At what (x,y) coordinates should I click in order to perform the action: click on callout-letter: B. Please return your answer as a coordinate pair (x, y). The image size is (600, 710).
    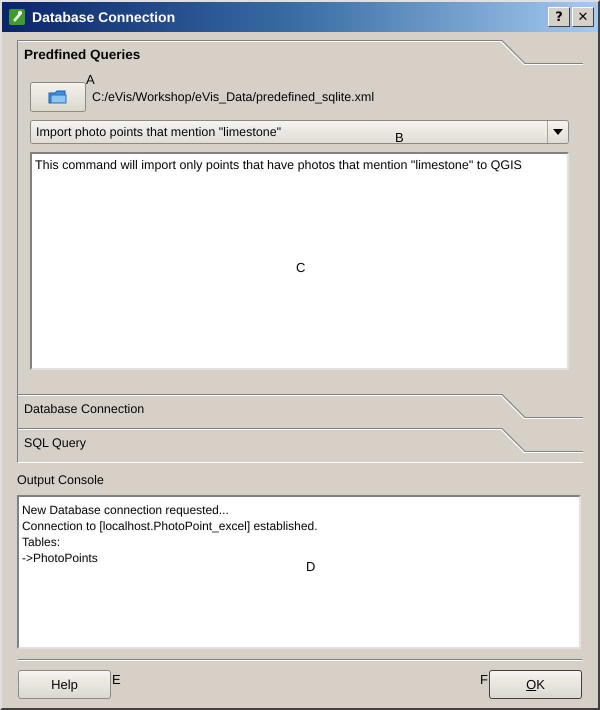
    Looking at the image, I should click on (399, 137).